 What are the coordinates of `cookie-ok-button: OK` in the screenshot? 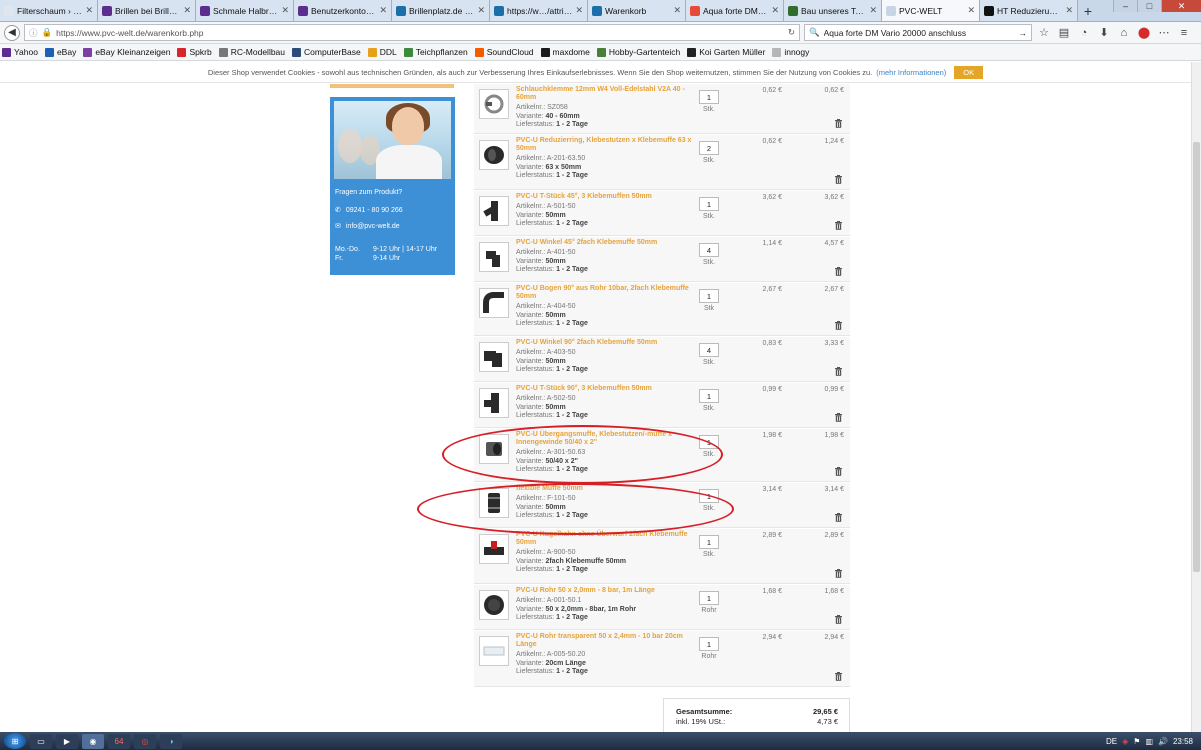 It's located at (969, 72).